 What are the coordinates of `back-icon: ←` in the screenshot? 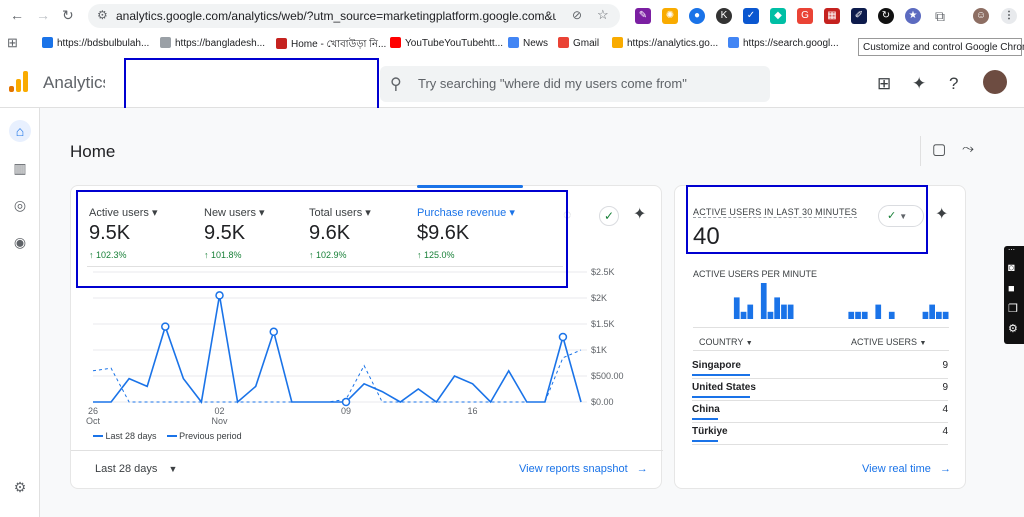 It's located at (17, 15).